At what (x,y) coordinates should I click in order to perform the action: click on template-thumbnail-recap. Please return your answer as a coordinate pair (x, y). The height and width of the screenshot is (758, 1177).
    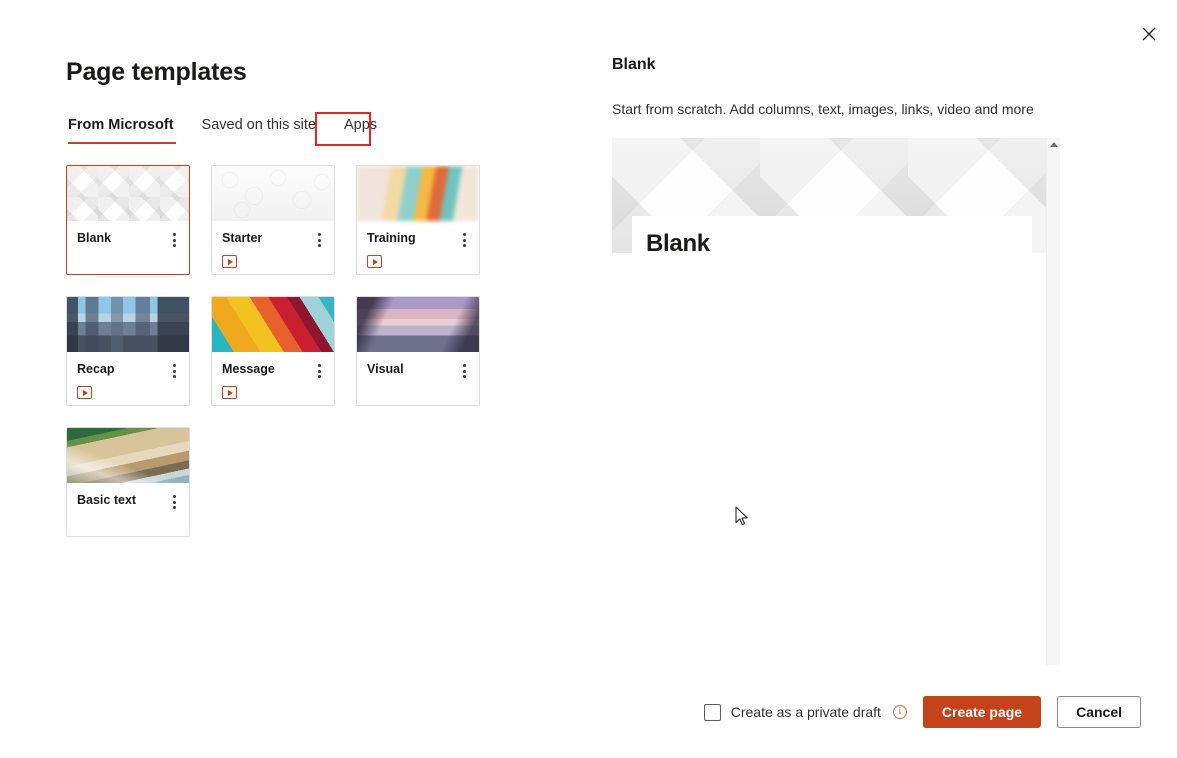
    Looking at the image, I should click on (128, 324).